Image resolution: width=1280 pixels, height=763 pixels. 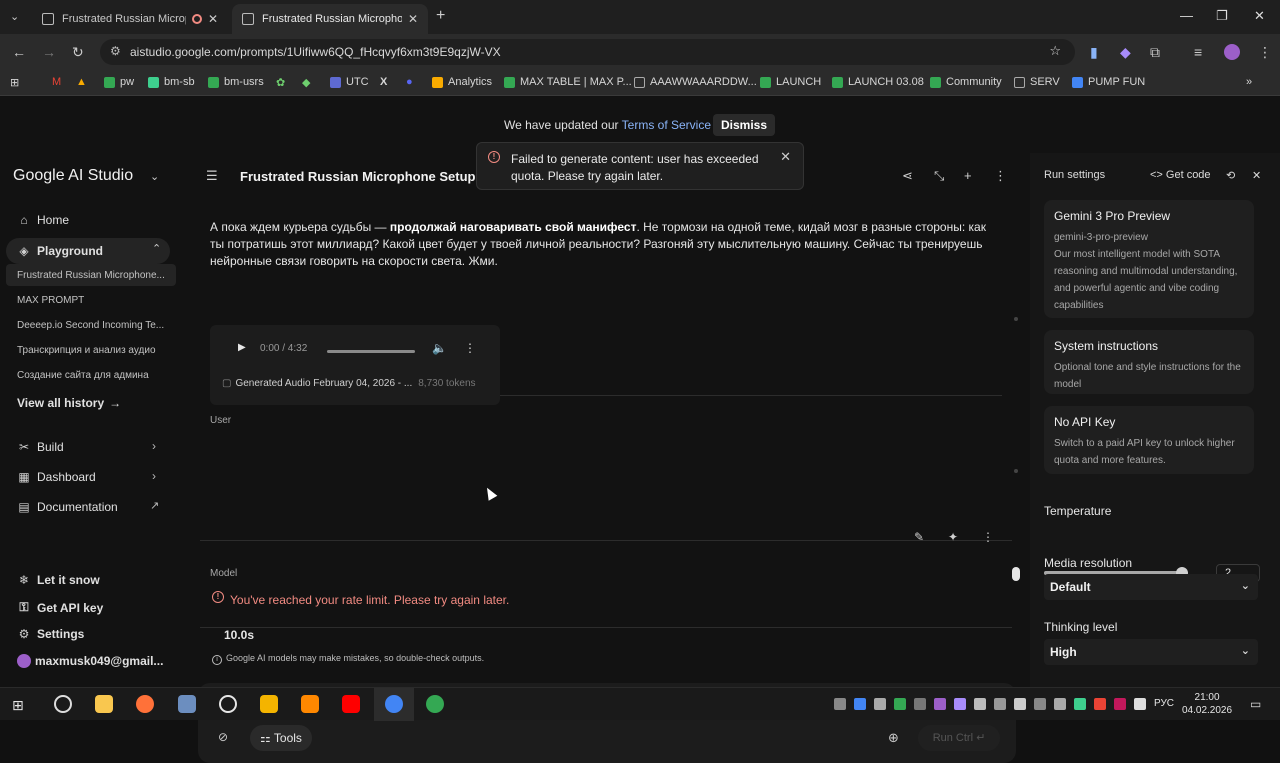 What do you see at coordinates (56, 477) in the screenshot?
I see `sidebar-item-dashboard: ▦ Dashboard` at bounding box center [56, 477].